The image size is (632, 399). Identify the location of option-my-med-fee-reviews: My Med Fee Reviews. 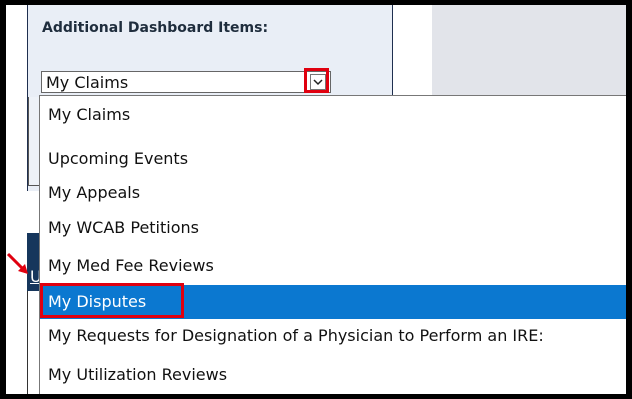
(333, 266).